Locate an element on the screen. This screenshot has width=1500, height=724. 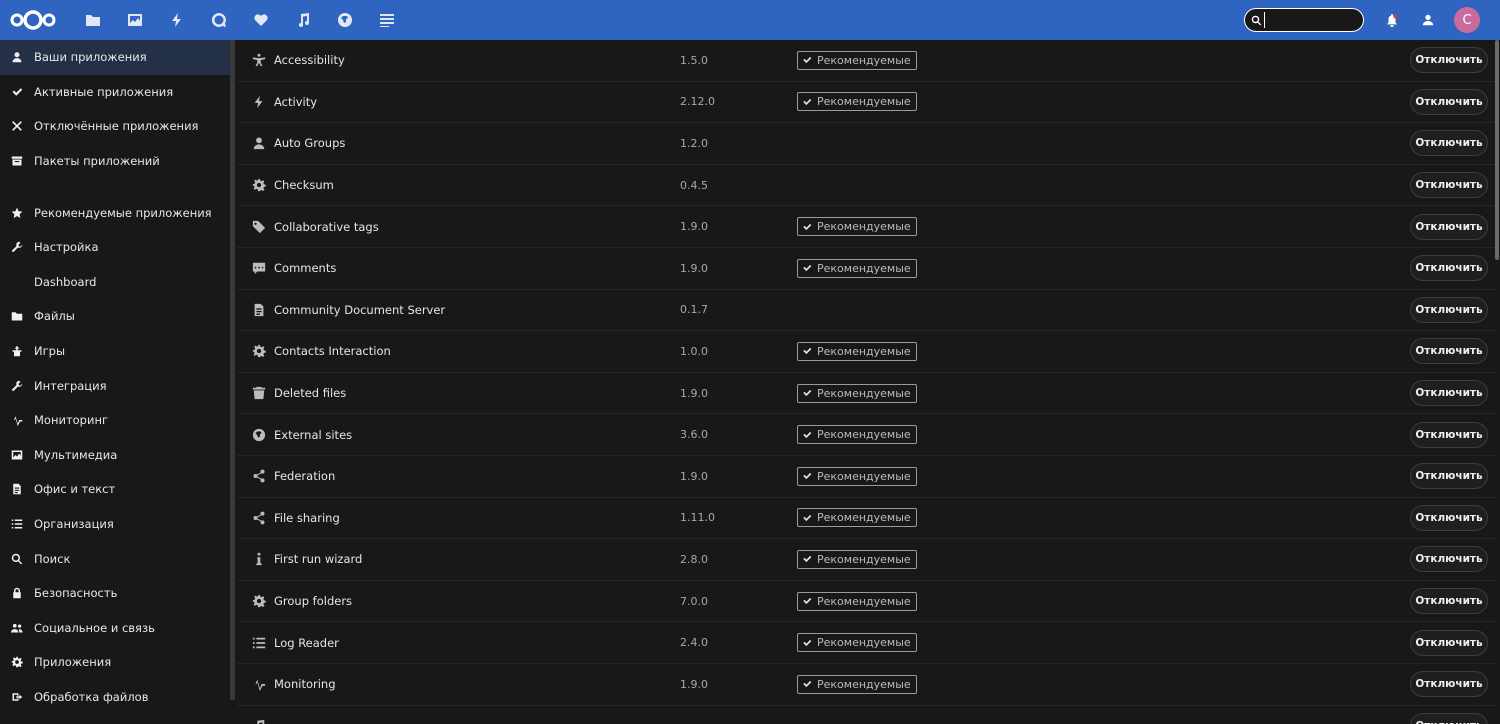
app-name: Comments is located at coordinates (305, 268).